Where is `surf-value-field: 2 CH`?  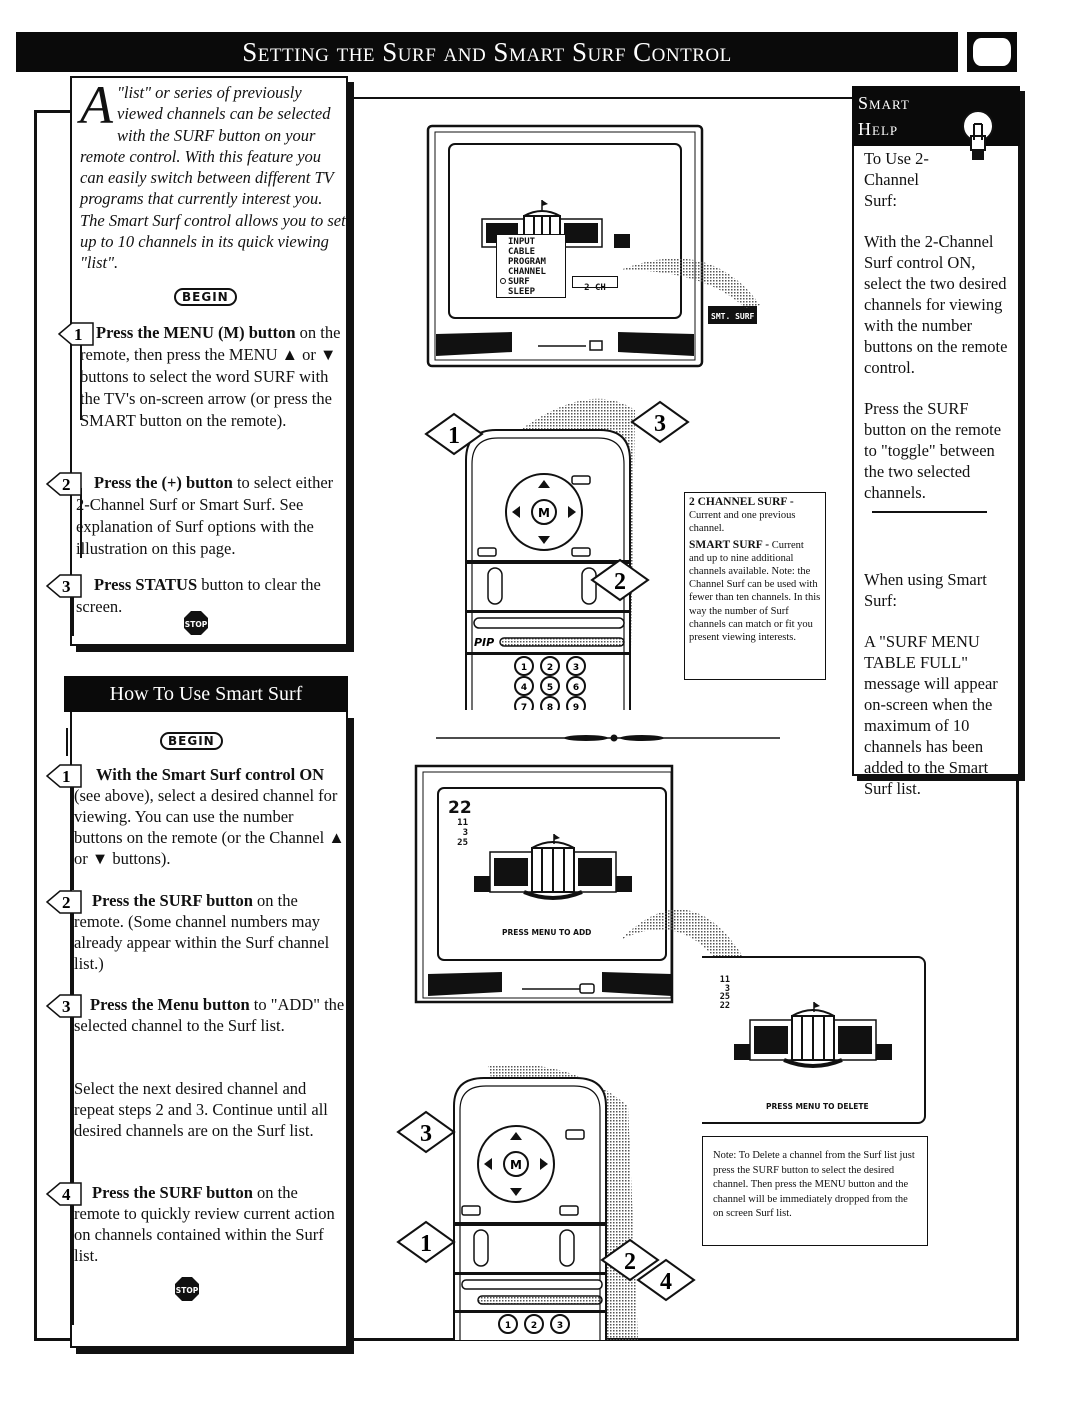
surf-value-field: 2 CH is located at coordinates (595, 284).